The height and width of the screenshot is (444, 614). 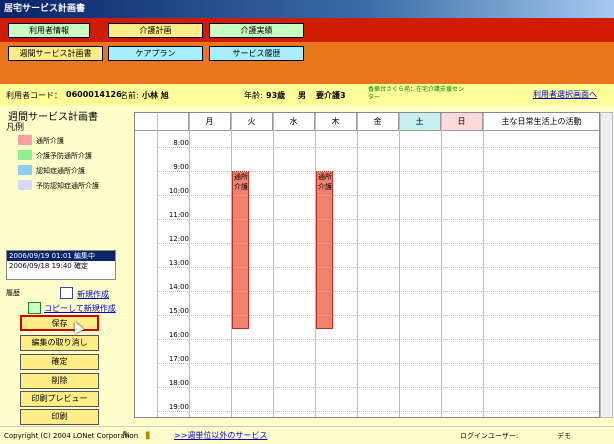 What do you see at coordinates (13, 293) in the screenshot?
I see `history-label: 履歴` at bounding box center [13, 293].